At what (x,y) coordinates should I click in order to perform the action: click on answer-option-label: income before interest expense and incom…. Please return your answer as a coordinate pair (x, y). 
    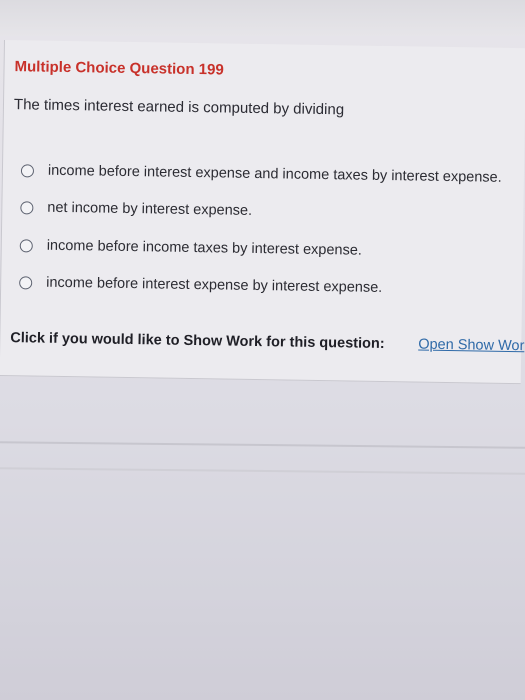
    Looking at the image, I should click on (274, 174).